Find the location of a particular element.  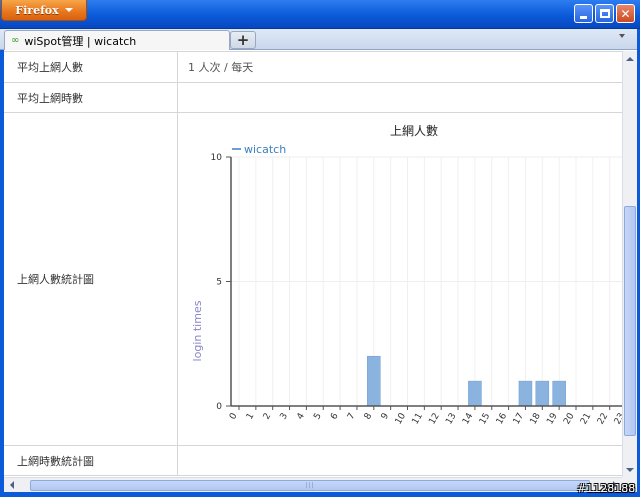

x-tick-label: 11 is located at coordinates (418, 419).